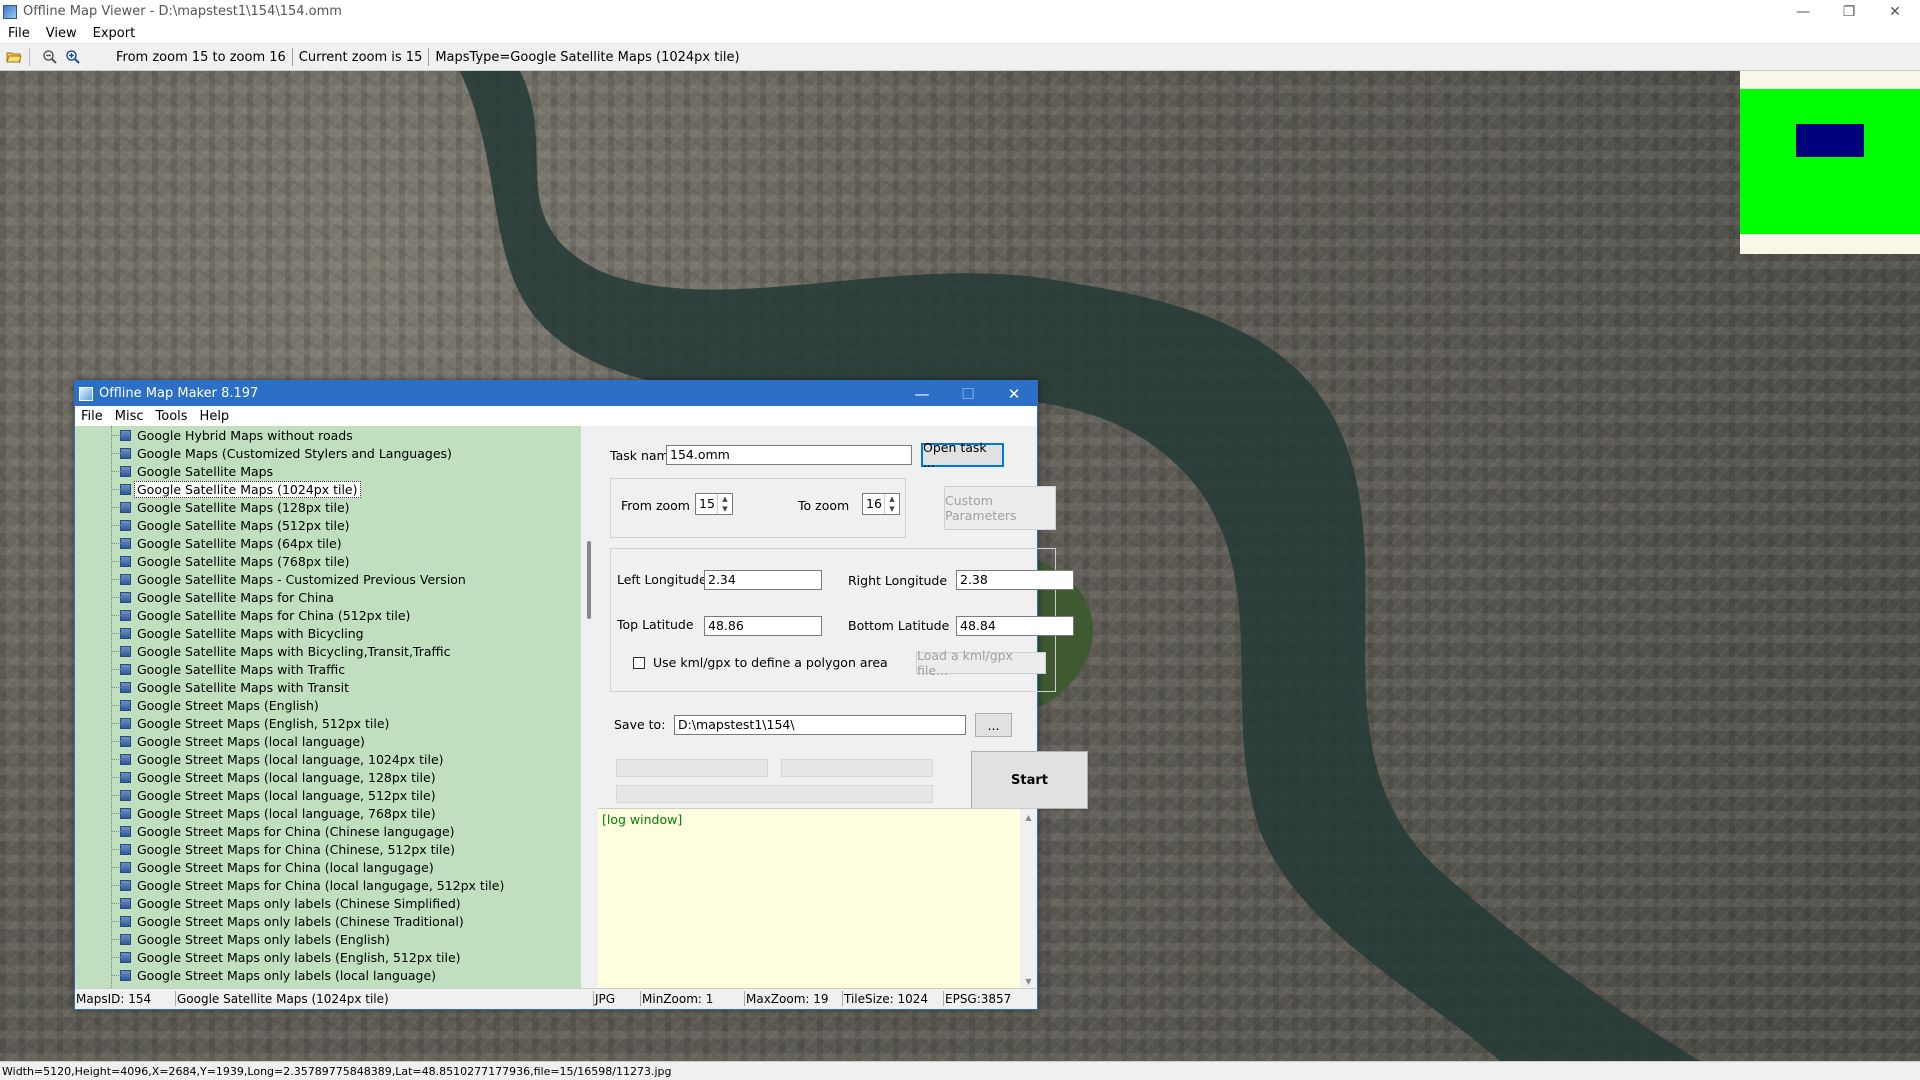 Image resolution: width=1920 pixels, height=1080 pixels. I want to click on tree-item: Google Satellite Maps (128px tile), so click(328, 507).